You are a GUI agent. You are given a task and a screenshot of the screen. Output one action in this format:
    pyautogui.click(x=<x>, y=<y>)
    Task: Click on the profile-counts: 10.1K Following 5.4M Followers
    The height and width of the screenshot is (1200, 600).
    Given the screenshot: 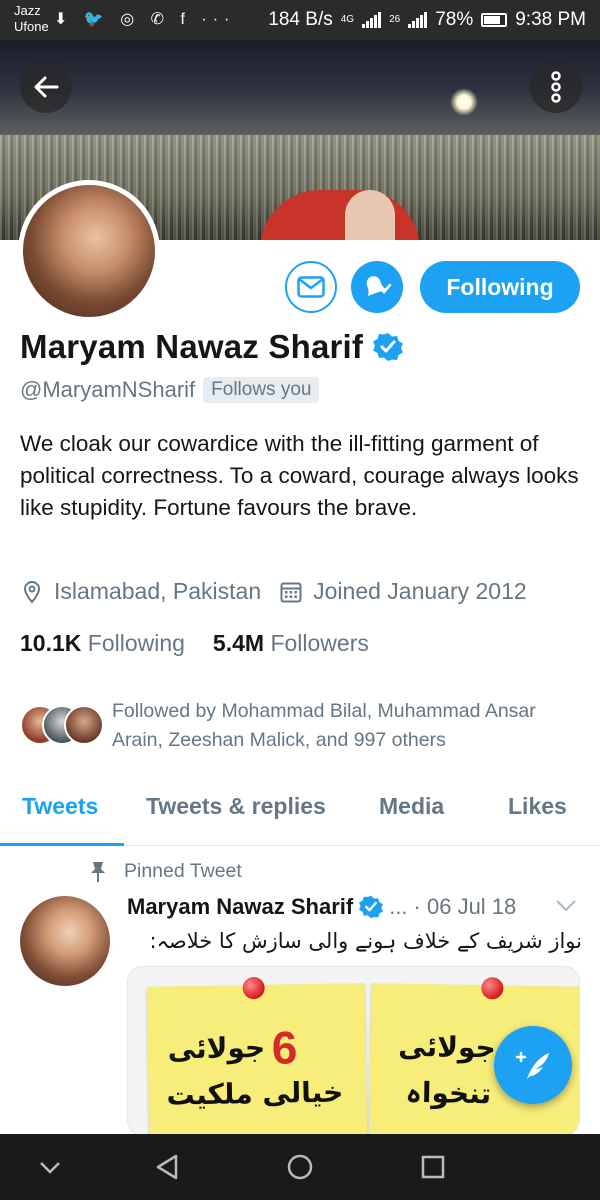 What is the action you would take?
    pyautogui.click(x=194, y=643)
    